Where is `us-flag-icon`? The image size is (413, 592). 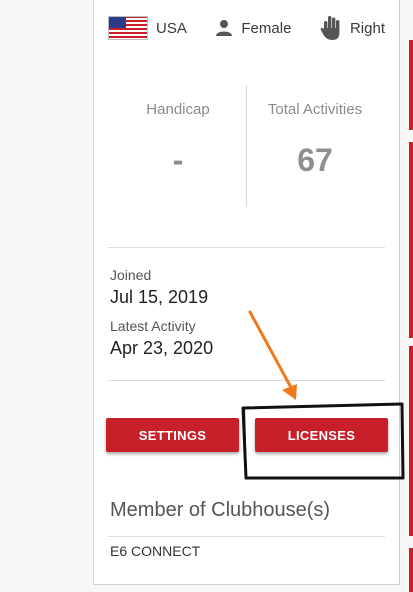
us-flag-icon is located at coordinates (128, 28).